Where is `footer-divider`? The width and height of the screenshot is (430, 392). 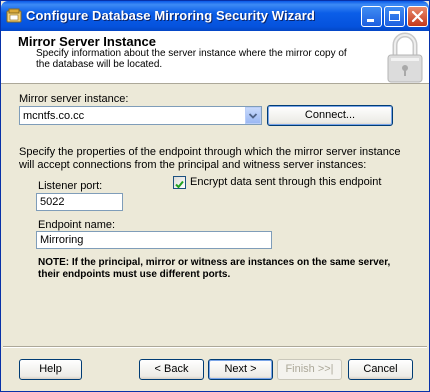
footer-divider is located at coordinates (215, 347).